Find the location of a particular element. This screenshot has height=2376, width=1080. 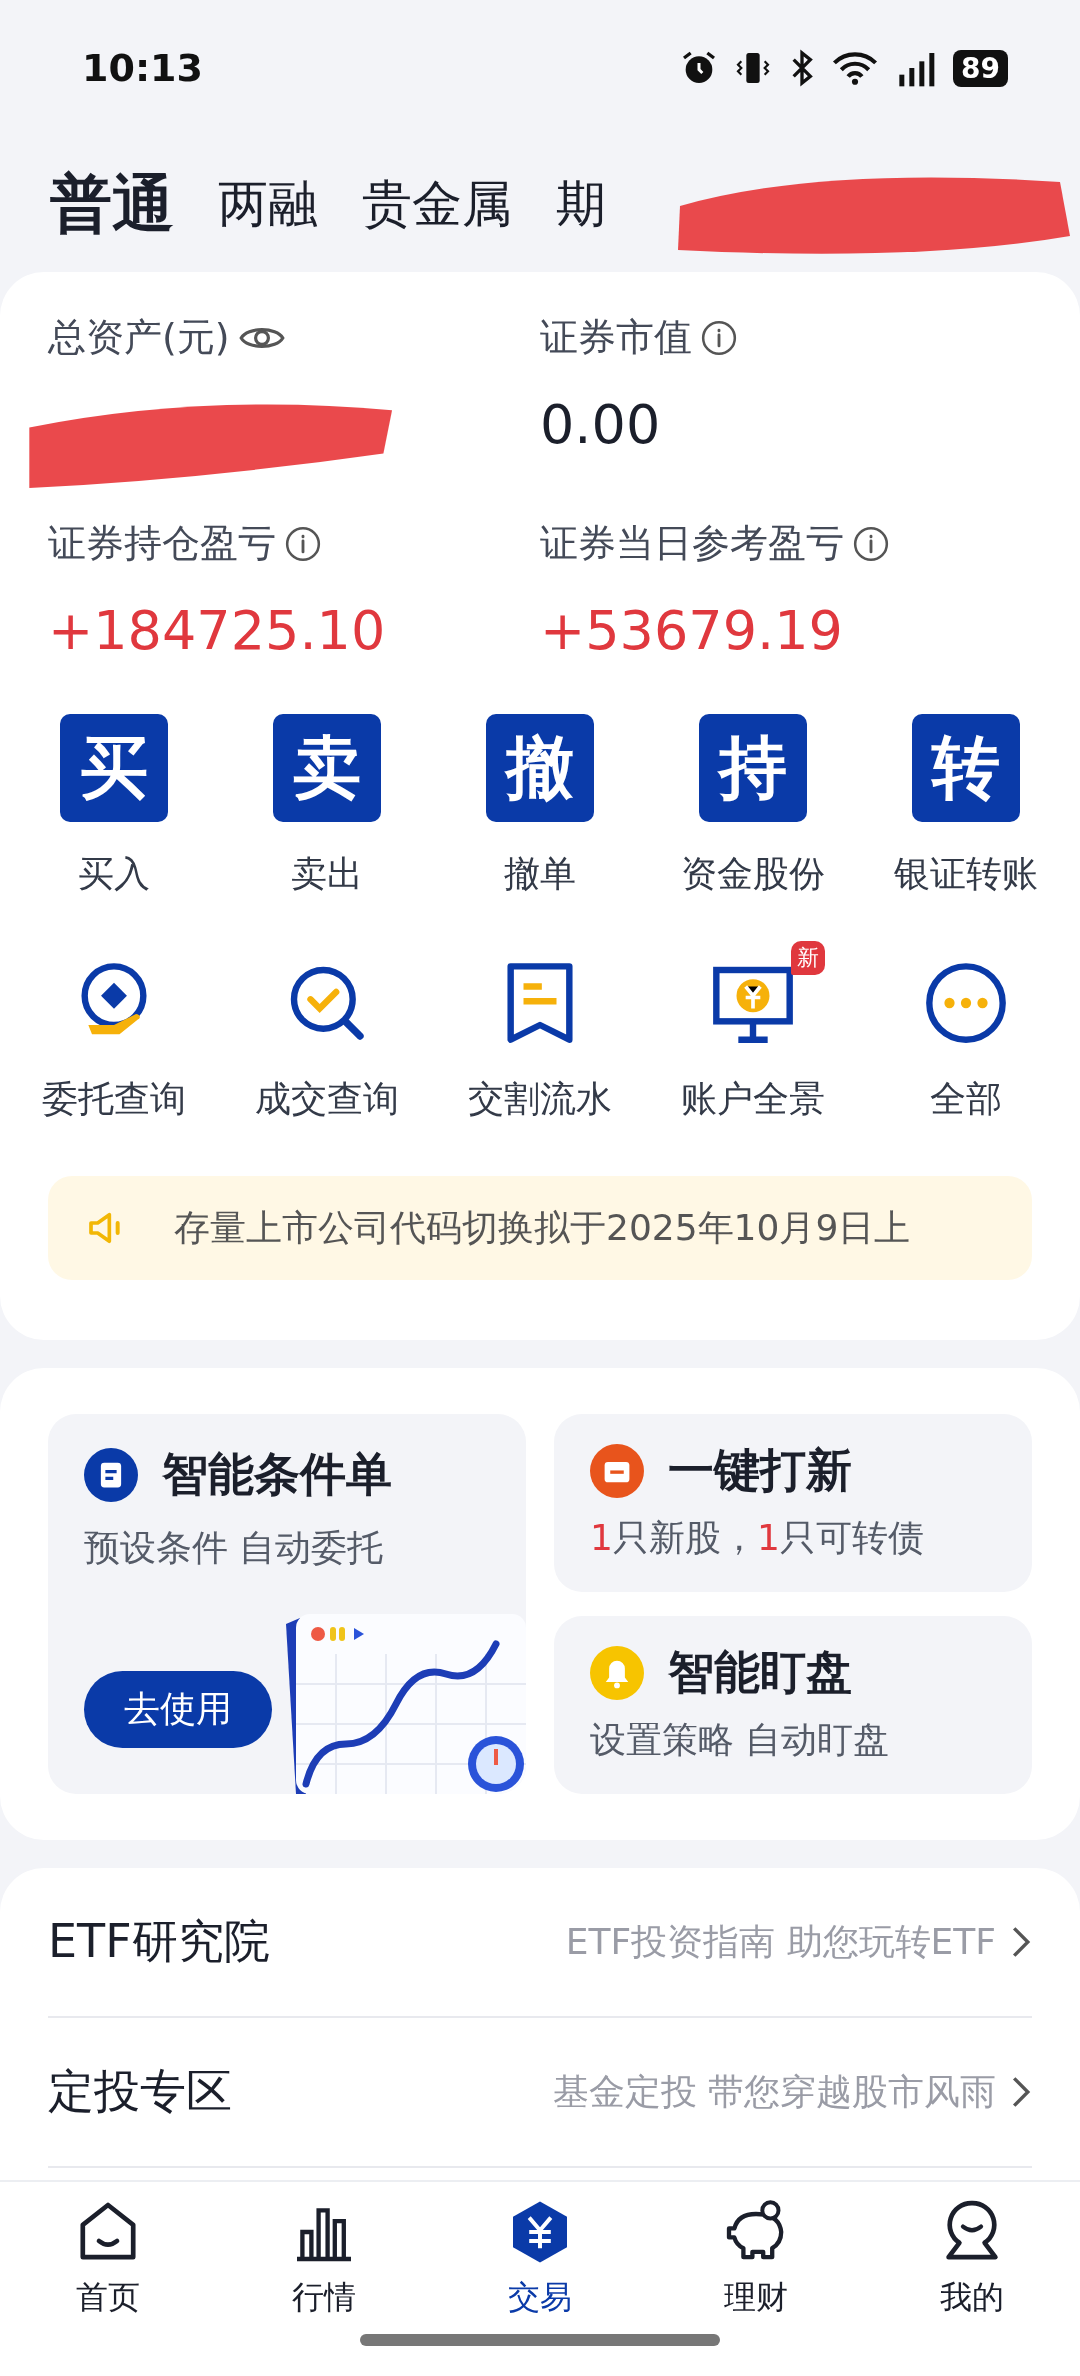

nav-tab: 行情 is located at coordinates (324, 2258).